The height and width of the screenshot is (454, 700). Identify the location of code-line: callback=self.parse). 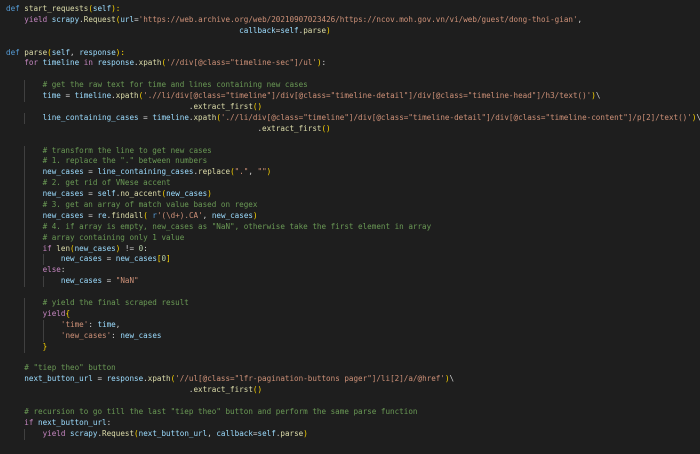
(350, 31).